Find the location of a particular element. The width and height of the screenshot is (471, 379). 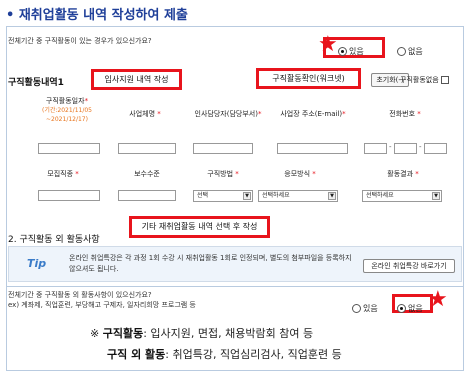

header-date-label: 구직활동일자 is located at coordinates (65, 101).